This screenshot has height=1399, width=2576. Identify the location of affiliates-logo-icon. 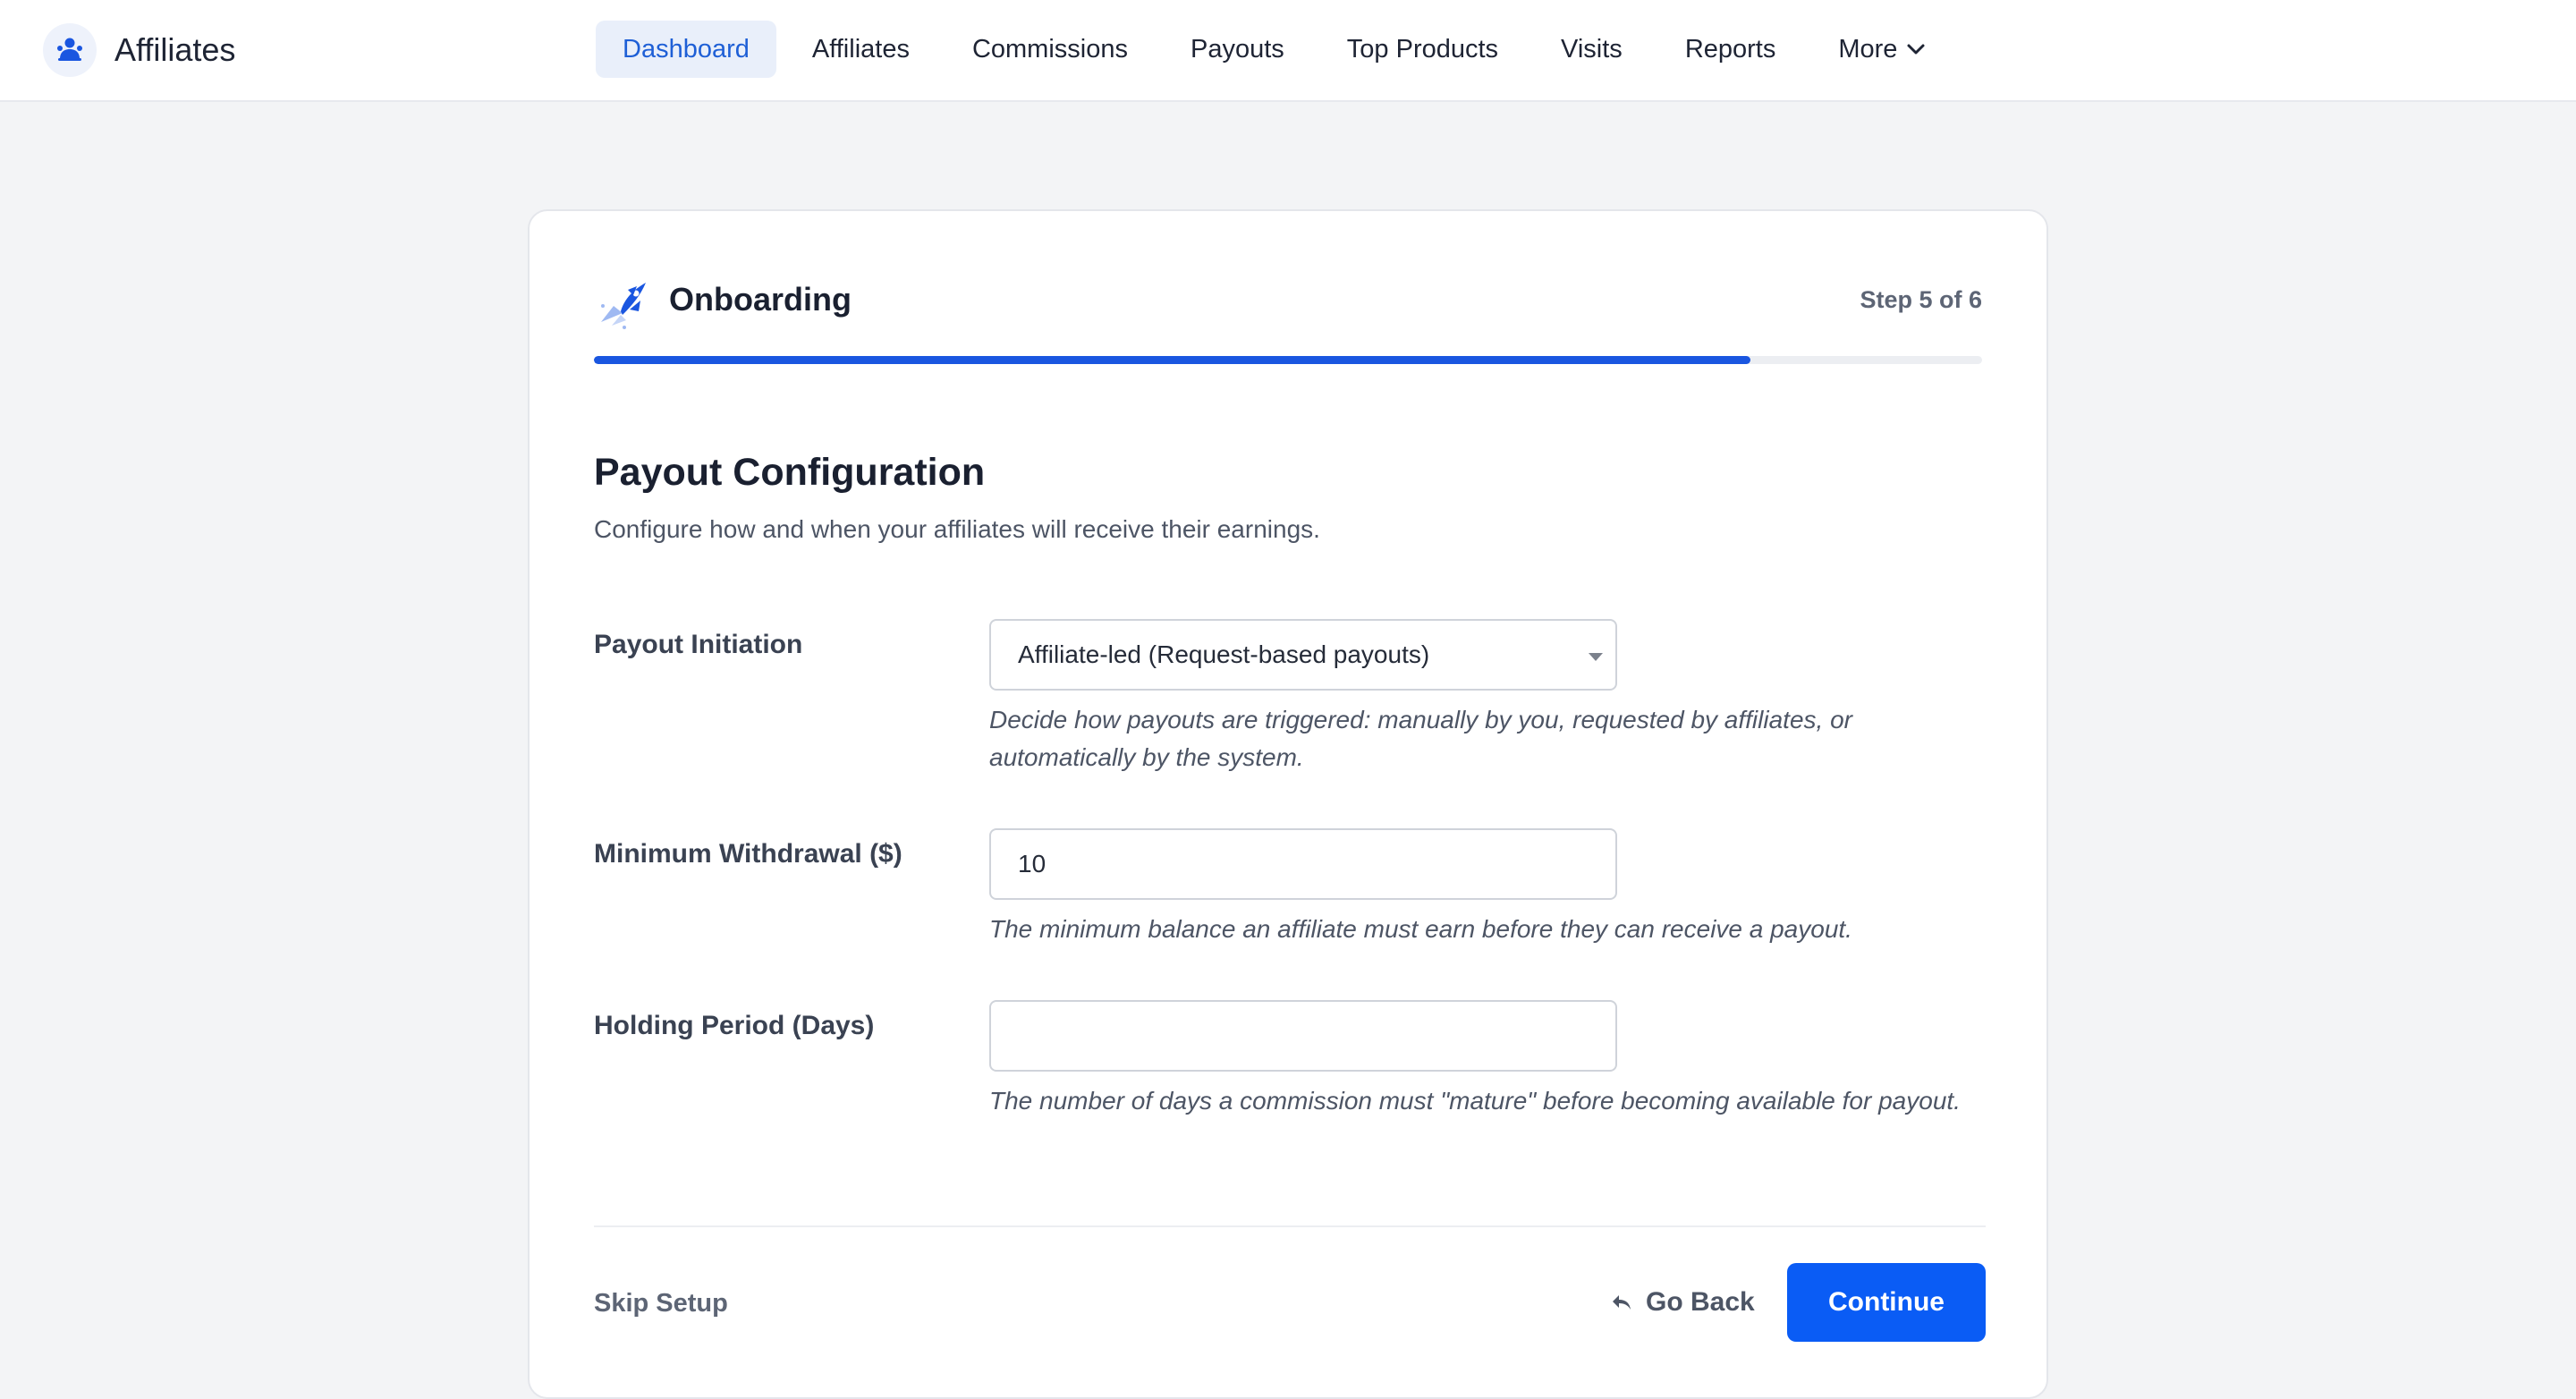
(70, 50).